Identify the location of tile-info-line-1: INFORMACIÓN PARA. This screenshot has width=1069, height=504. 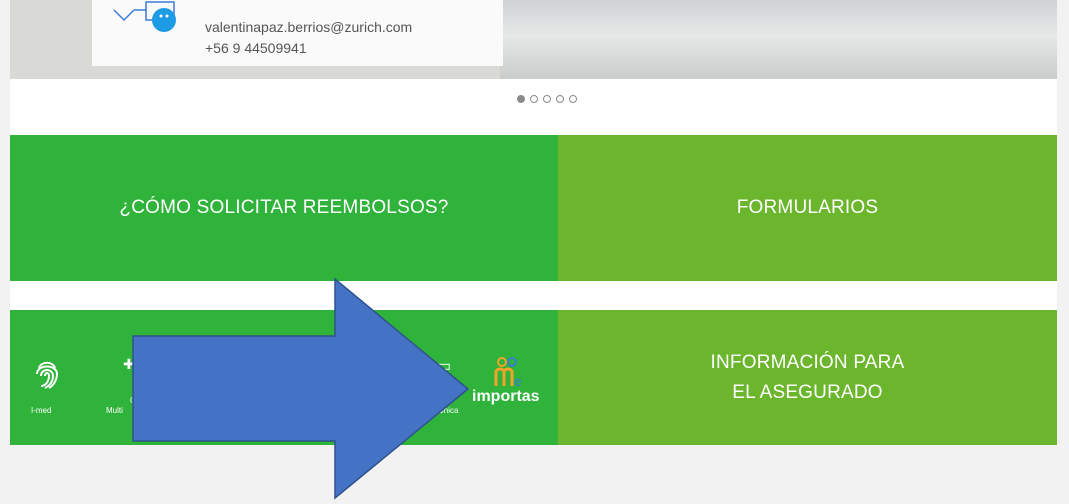
(807, 362).